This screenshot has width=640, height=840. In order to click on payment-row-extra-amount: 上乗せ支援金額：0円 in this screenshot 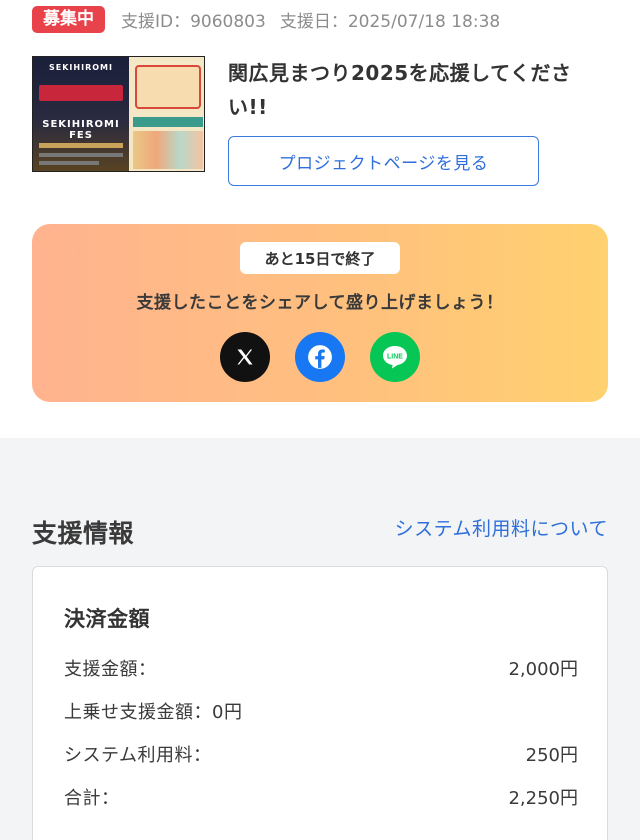, I will do `click(321, 713)`.